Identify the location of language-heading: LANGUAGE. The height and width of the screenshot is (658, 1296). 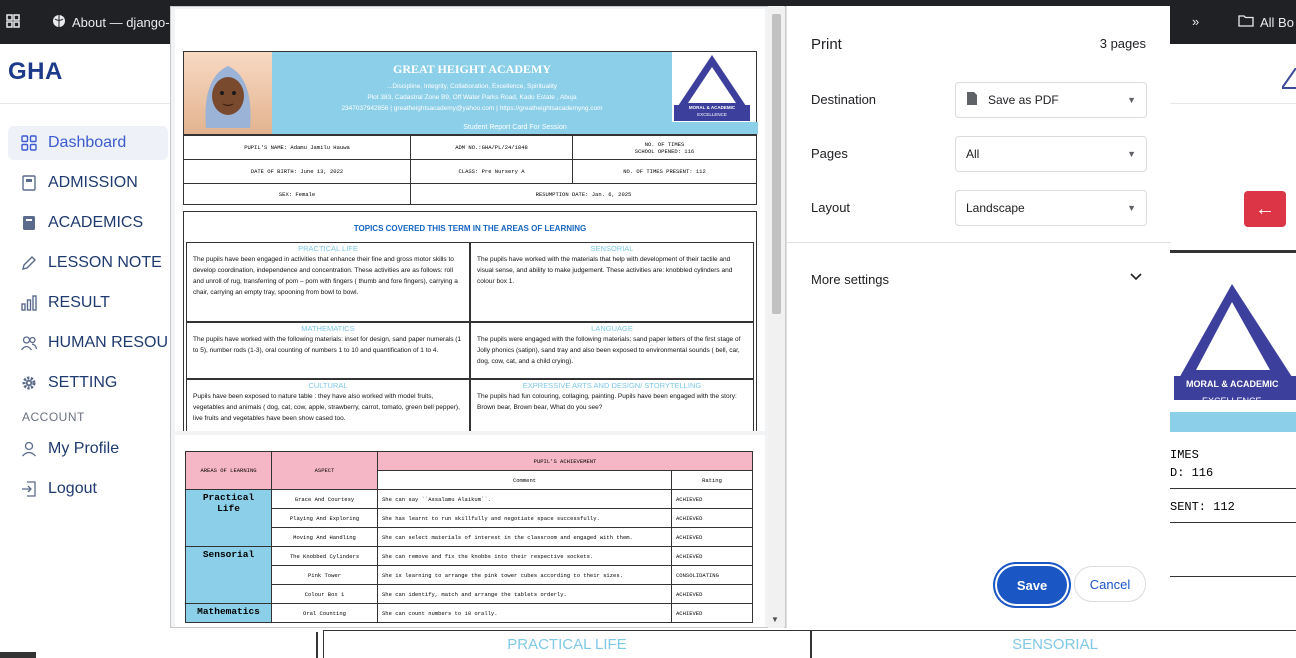
(612, 328).